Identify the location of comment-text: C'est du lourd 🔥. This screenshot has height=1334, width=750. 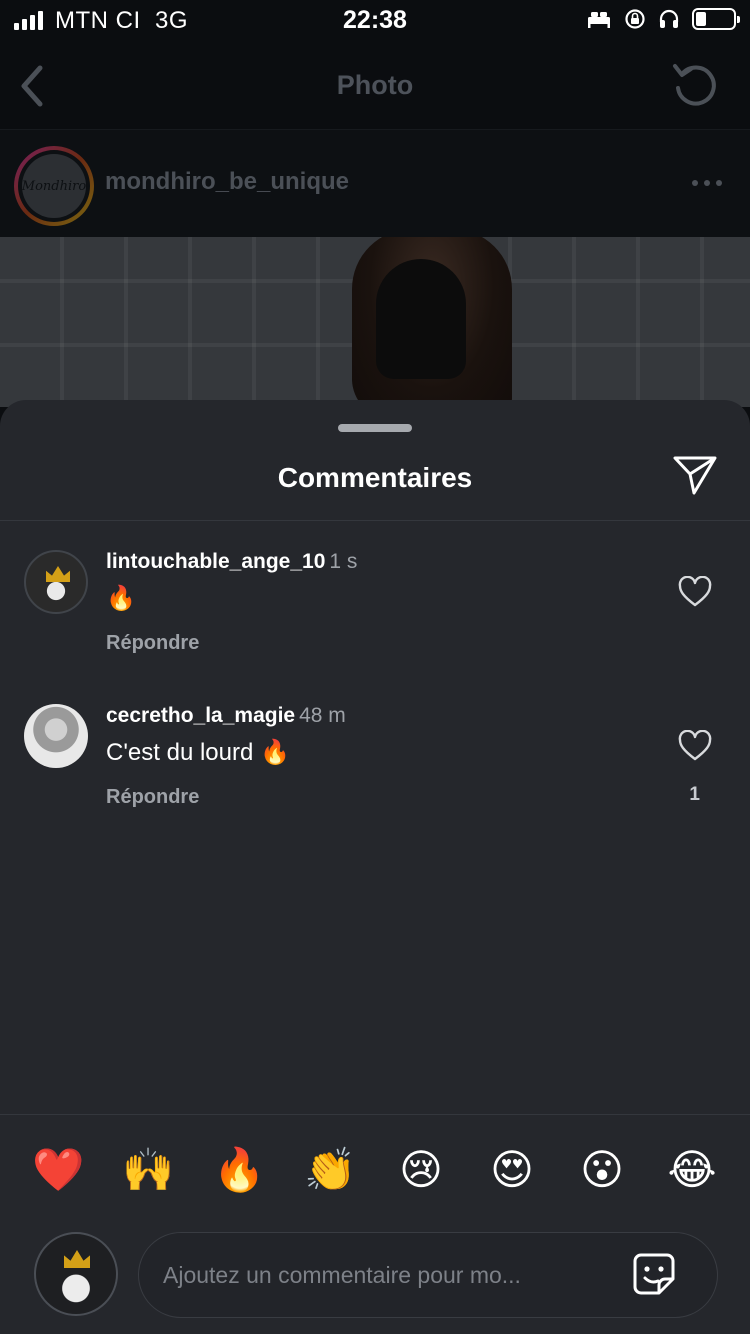
(198, 752).